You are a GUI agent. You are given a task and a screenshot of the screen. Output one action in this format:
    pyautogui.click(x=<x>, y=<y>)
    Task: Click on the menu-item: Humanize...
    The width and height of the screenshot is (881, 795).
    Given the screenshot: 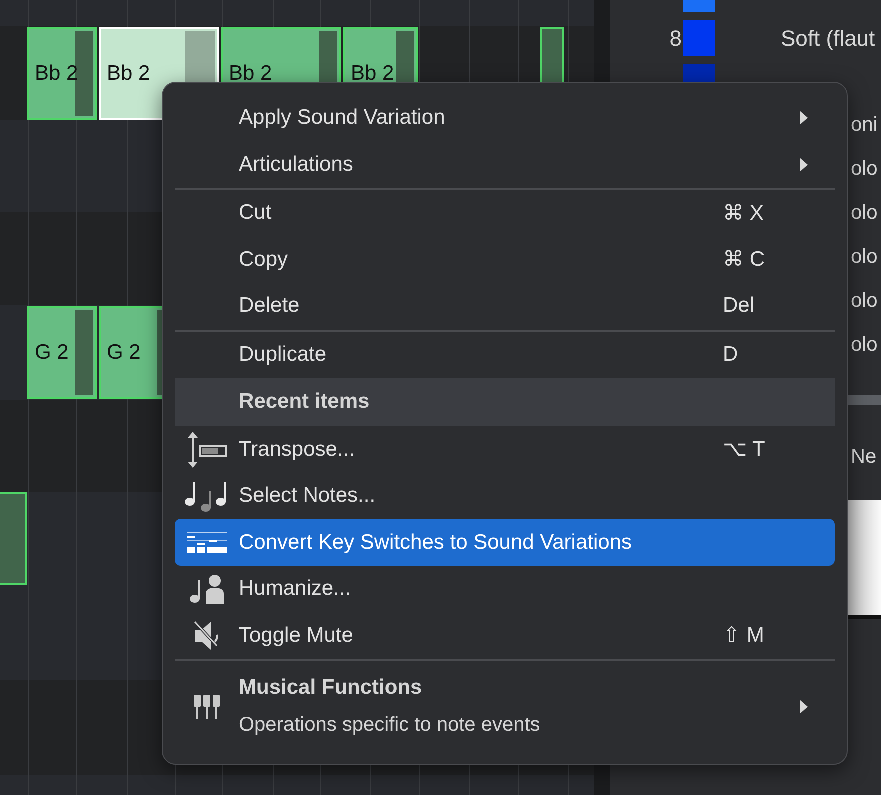 What is the action you would take?
    pyautogui.click(x=505, y=589)
    